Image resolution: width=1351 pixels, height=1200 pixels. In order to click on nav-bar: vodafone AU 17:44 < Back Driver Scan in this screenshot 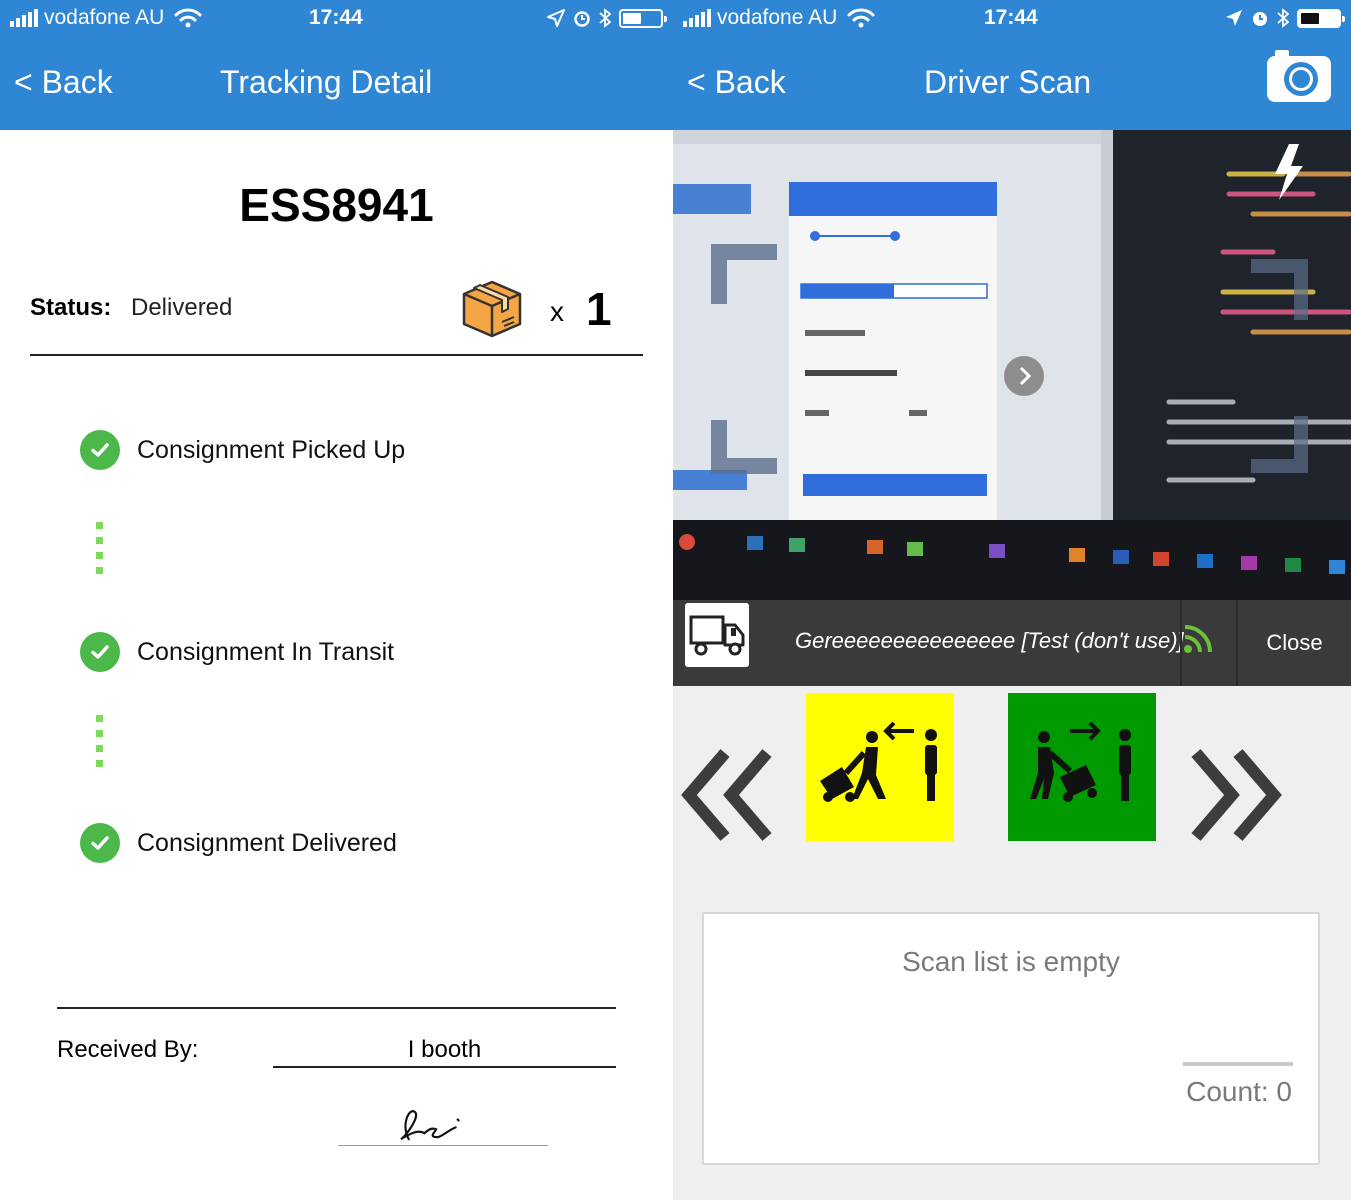, I will do `click(1012, 65)`.